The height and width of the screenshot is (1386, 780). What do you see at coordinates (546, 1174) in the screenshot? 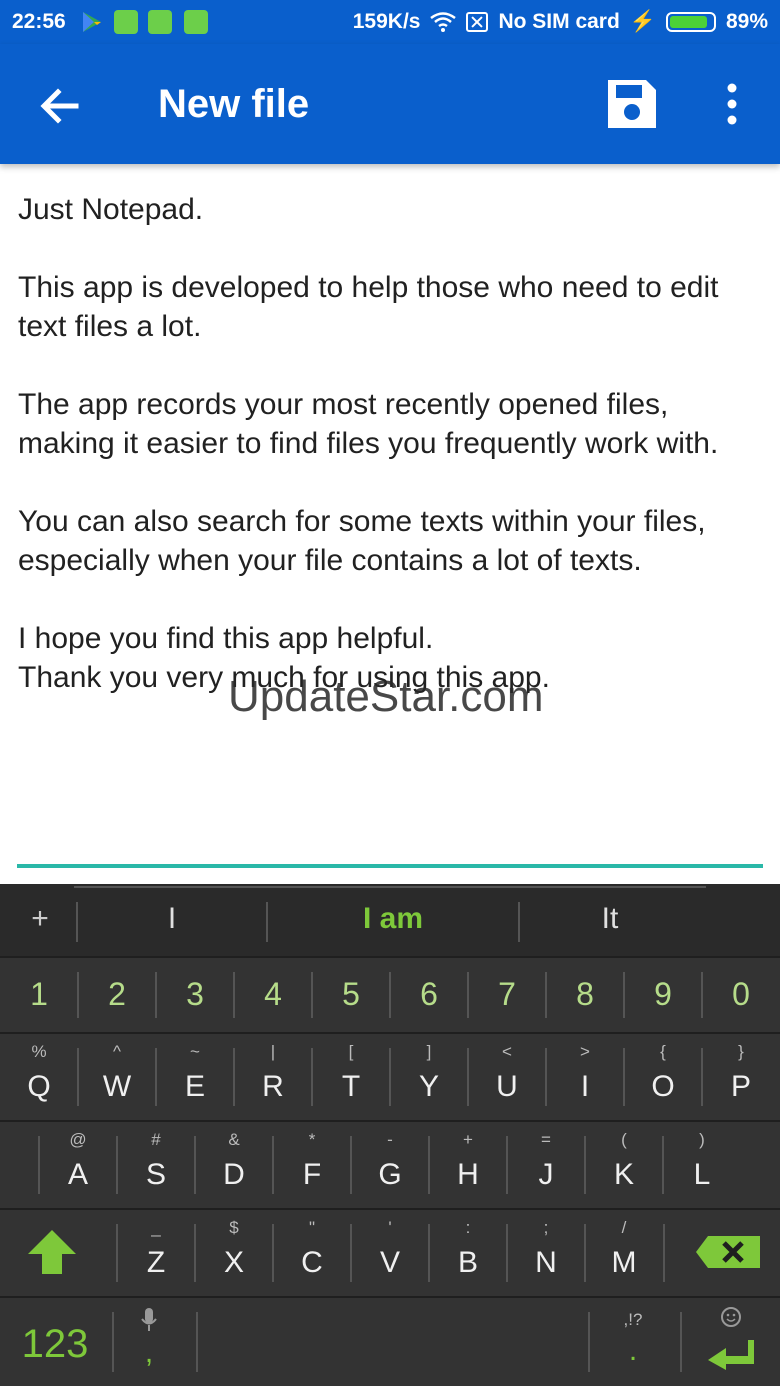
I see `key-label: J` at bounding box center [546, 1174].